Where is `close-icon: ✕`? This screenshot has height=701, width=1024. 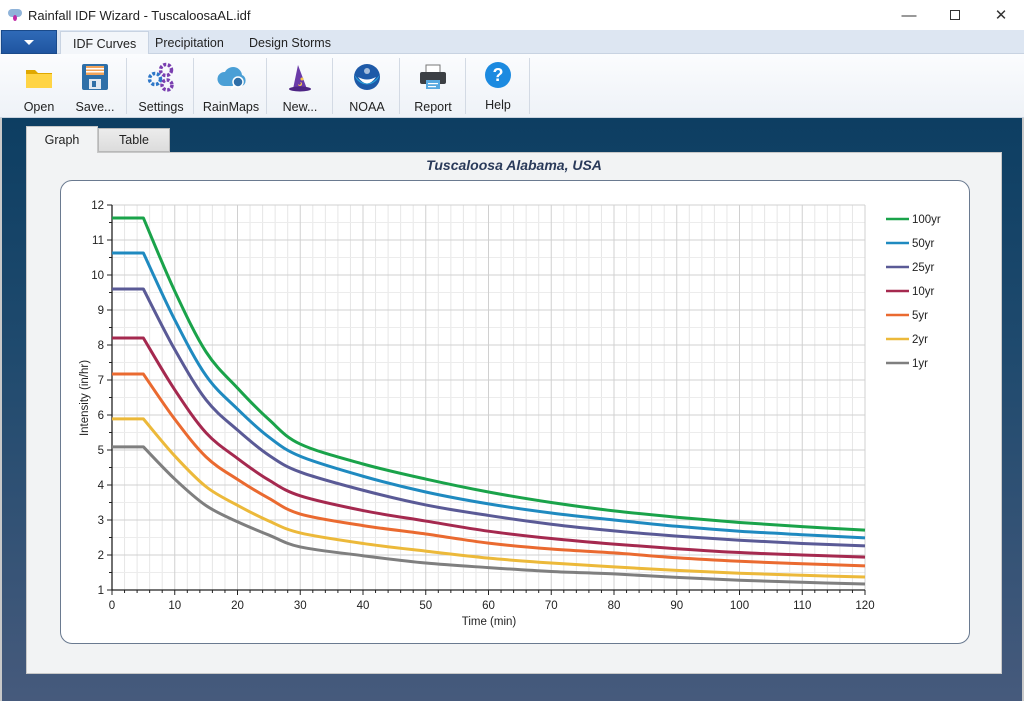 close-icon: ✕ is located at coordinates (1001, 15).